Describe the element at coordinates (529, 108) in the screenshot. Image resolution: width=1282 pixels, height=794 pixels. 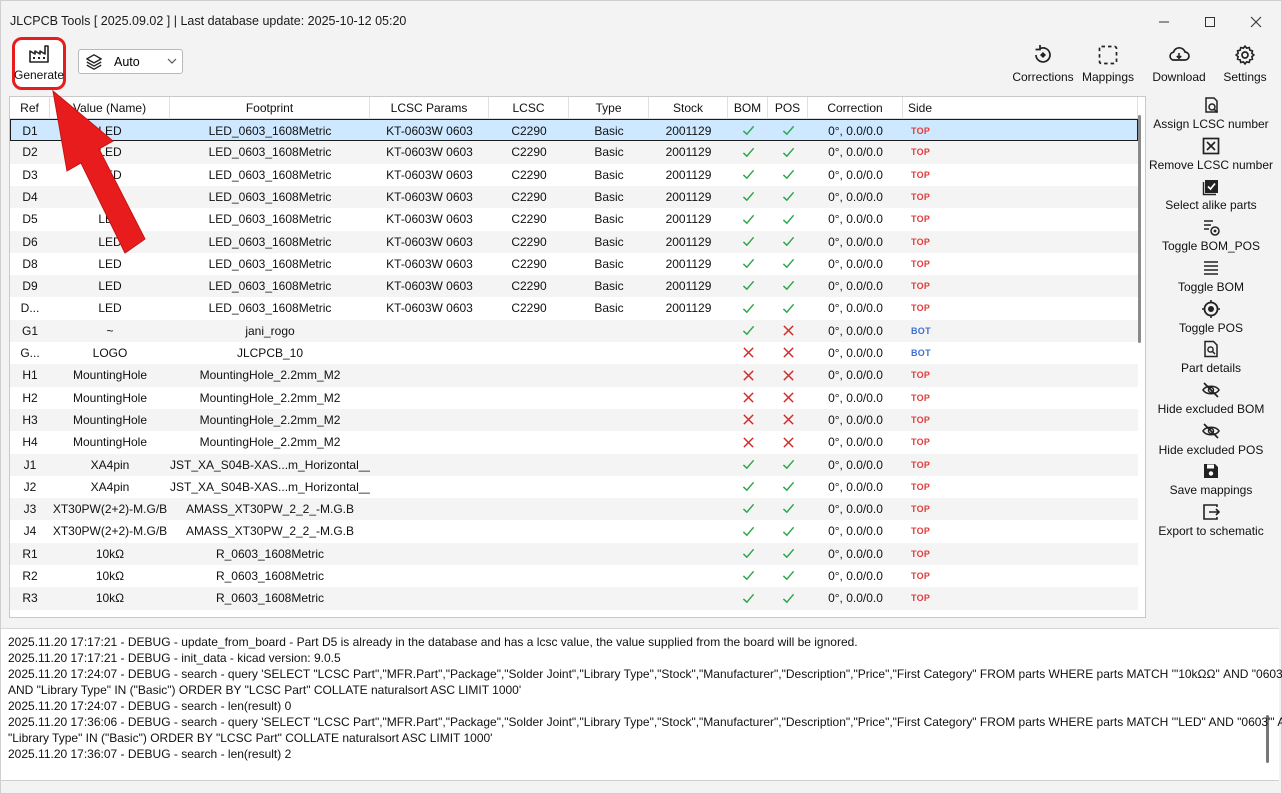
I see `column-header-lcsc: LCSC` at that location.